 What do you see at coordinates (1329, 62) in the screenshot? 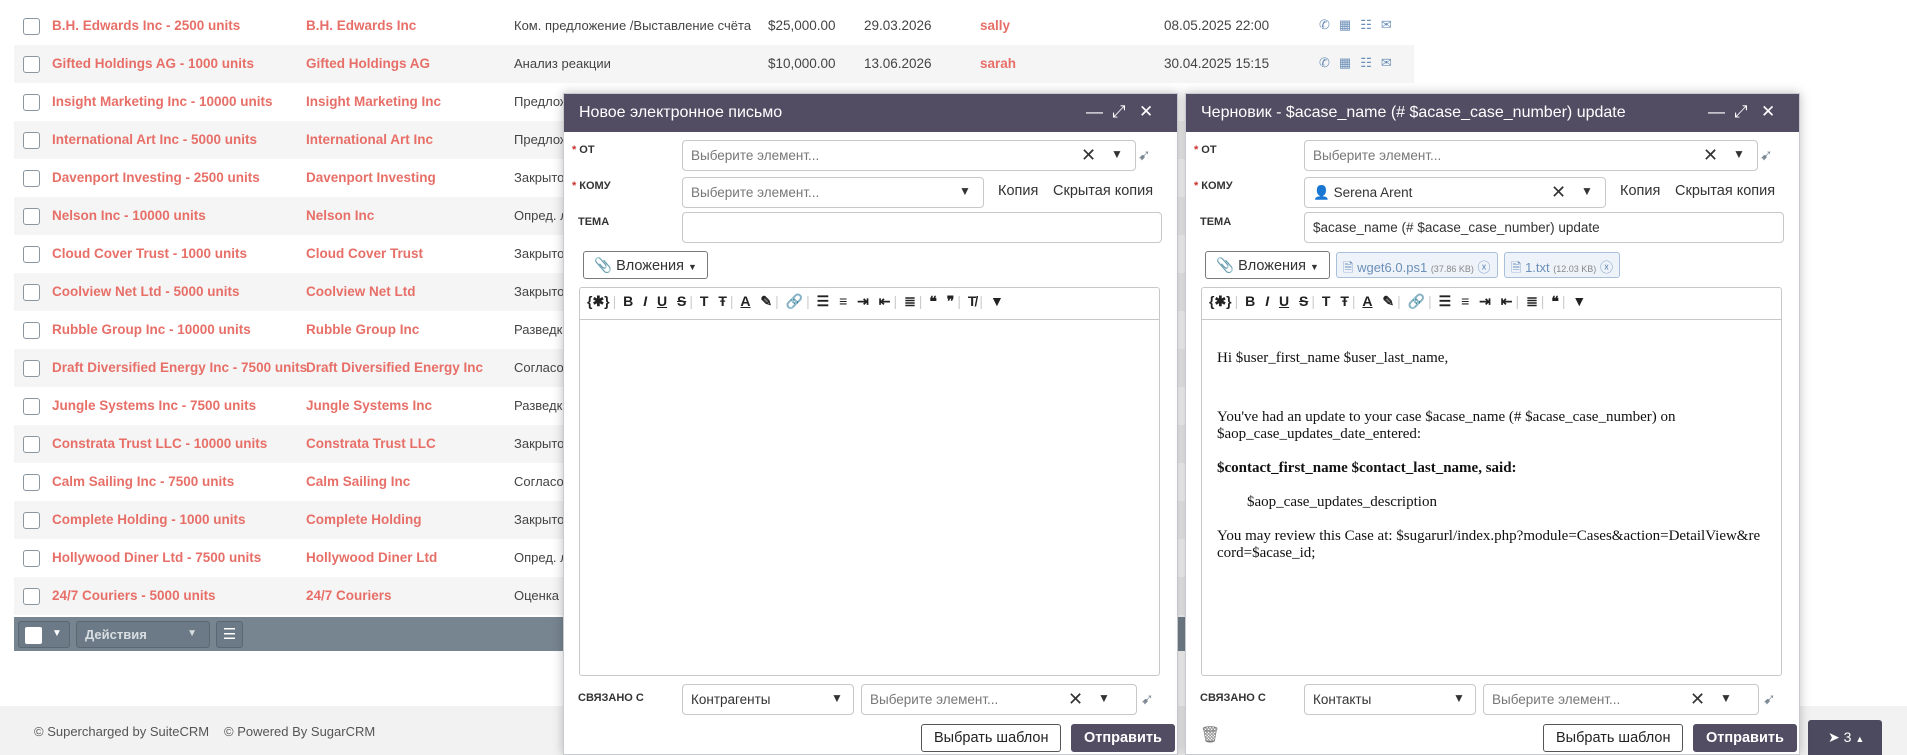
I see `phone-icon: ✆` at bounding box center [1329, 62].